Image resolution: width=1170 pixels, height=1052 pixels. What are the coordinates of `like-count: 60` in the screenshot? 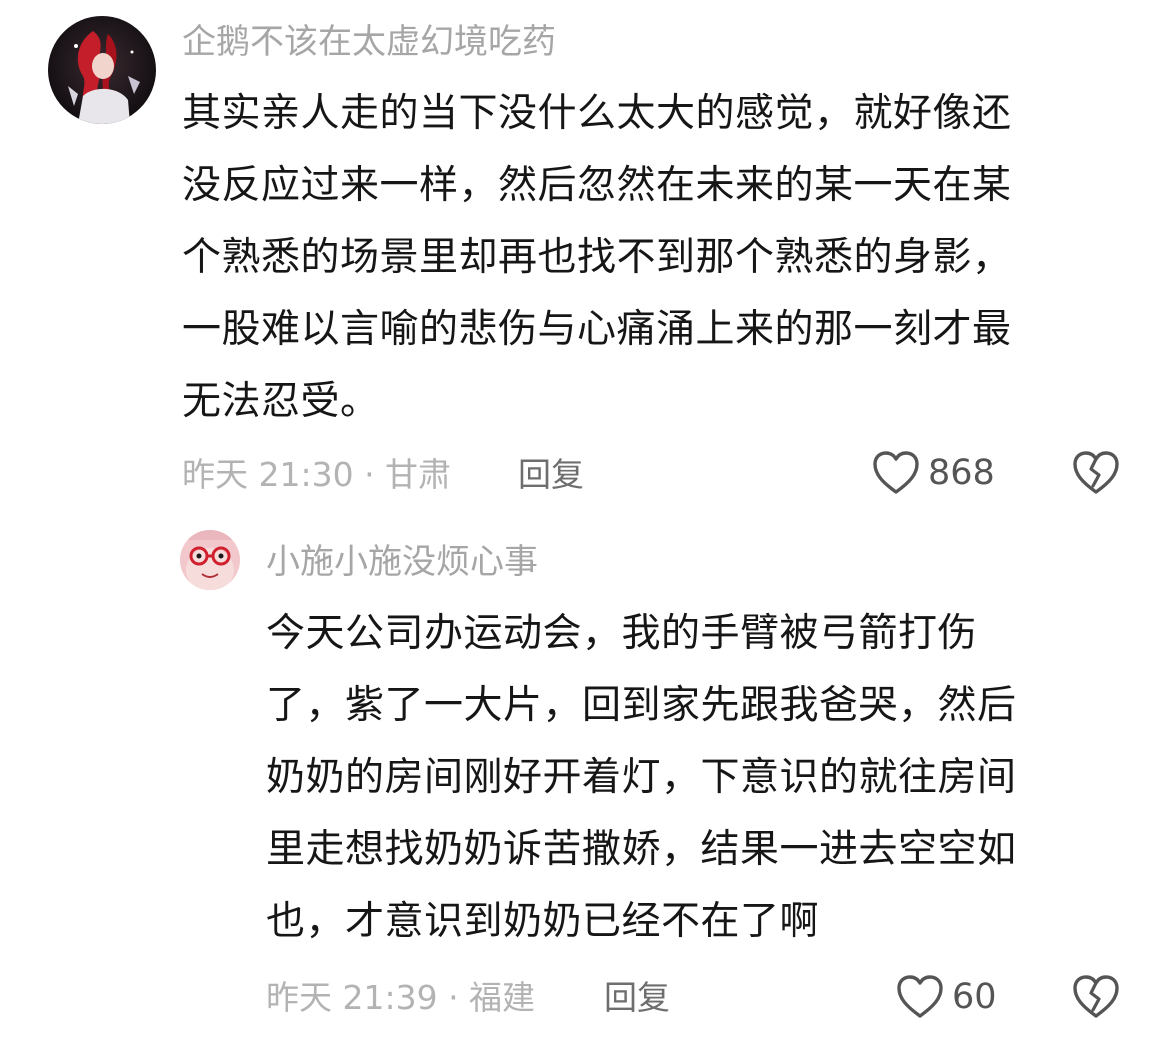 It's located at (974, 997).